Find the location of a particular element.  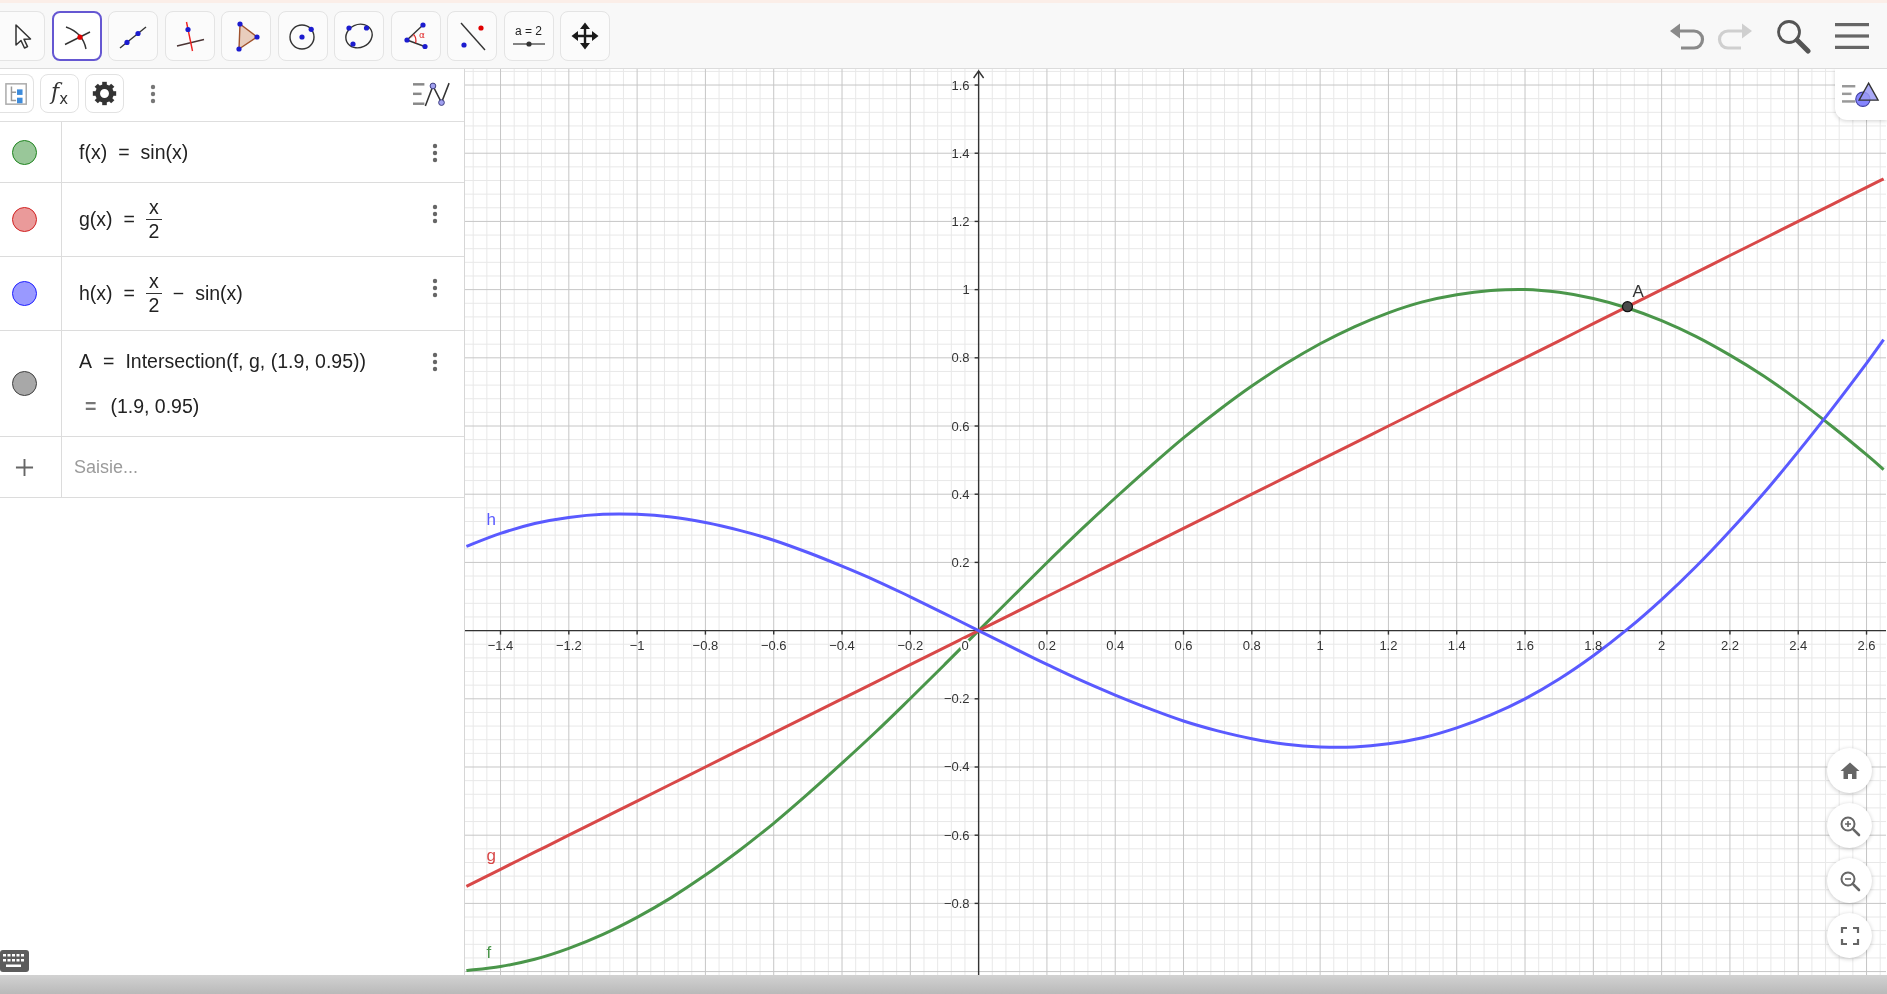

algebra-formula: f(x) = sin(x) is located at coordinates (134, 152).